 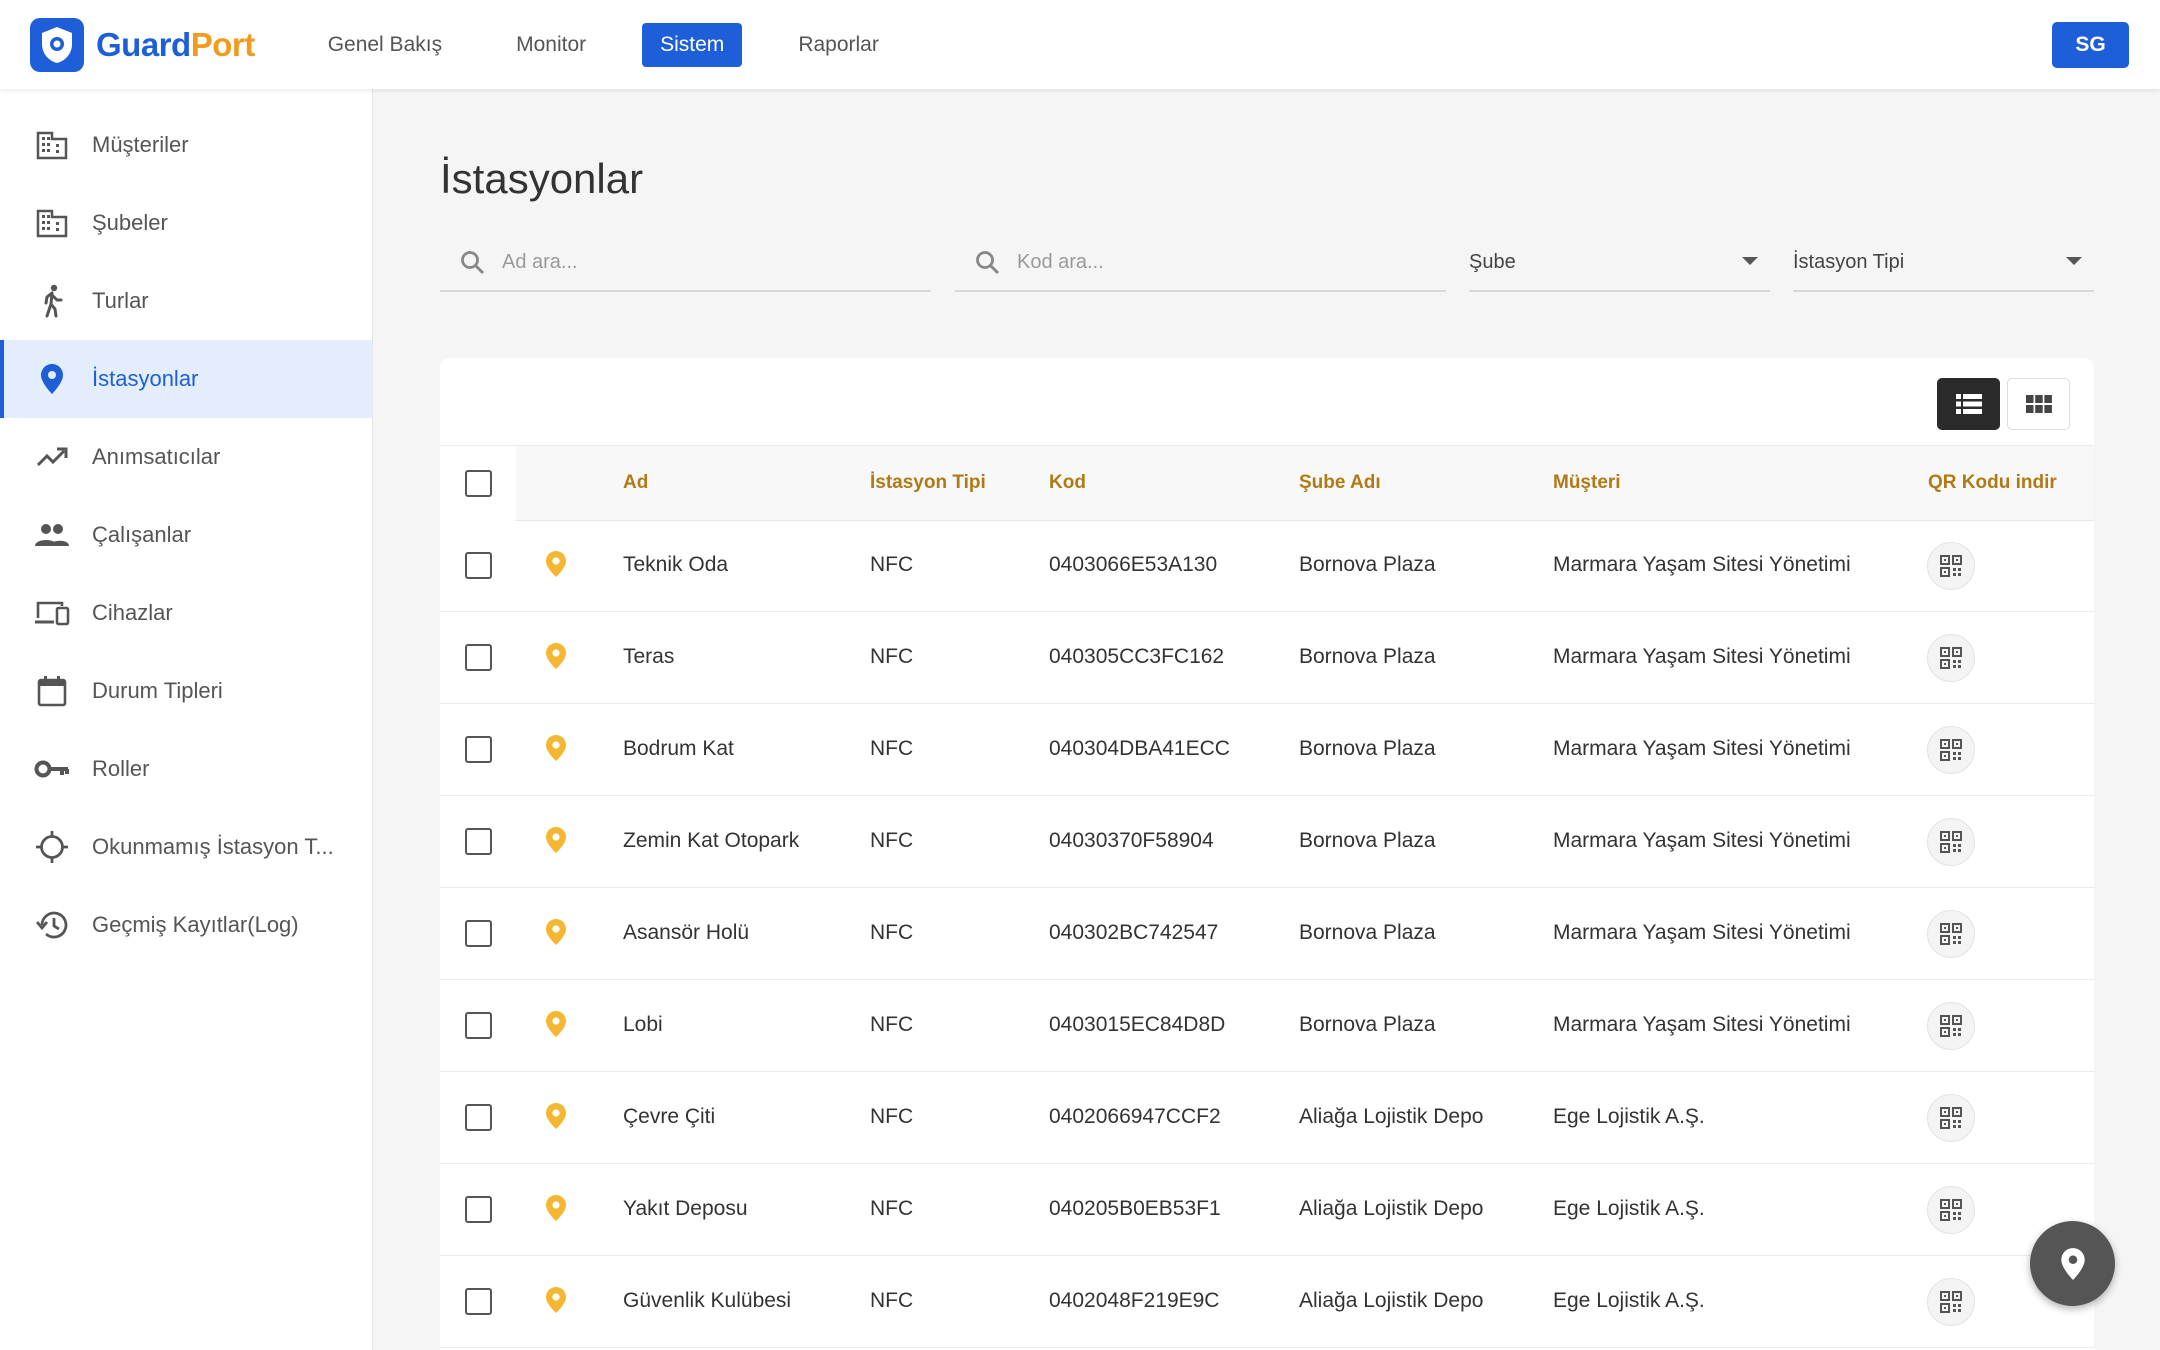 What do you see at coordinates (622, 44) in the screenshot?
I see `top-nav: Genel Bakış Monitor Sistem Raporlar` at bounding box center [622, 44].